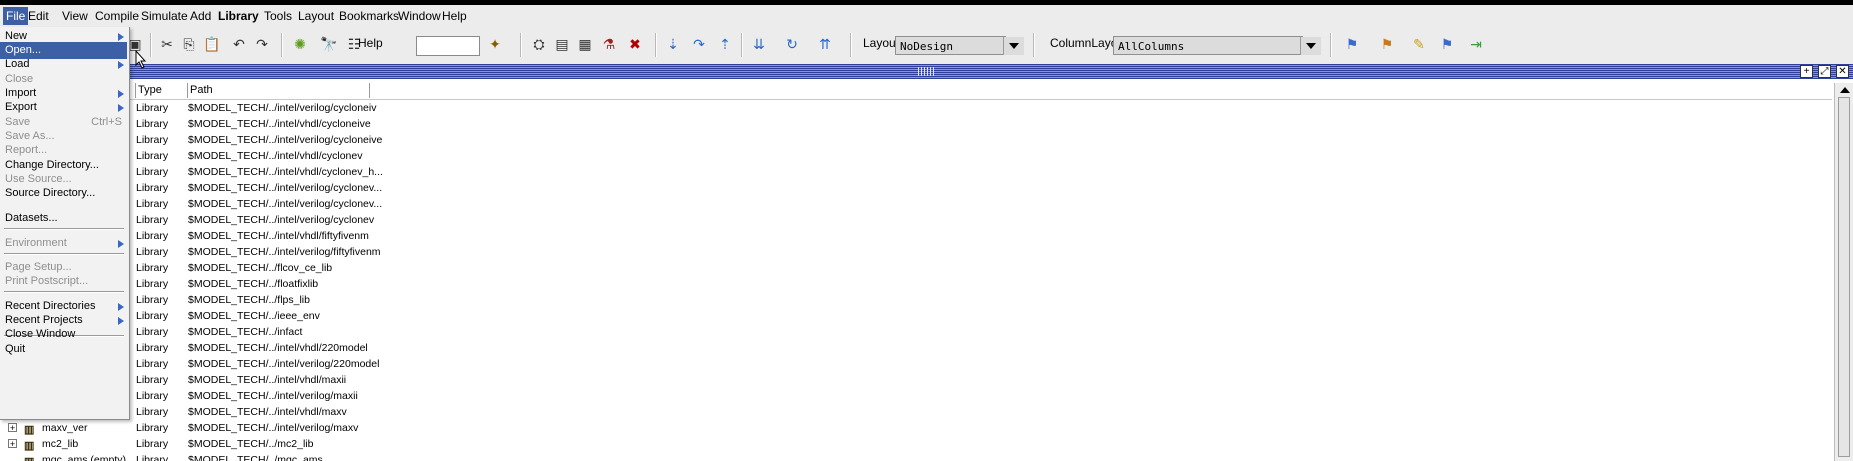  Describe the element at coordinates (117, 16) in the screenshot. I see `menu-compile: Compile` at that location.